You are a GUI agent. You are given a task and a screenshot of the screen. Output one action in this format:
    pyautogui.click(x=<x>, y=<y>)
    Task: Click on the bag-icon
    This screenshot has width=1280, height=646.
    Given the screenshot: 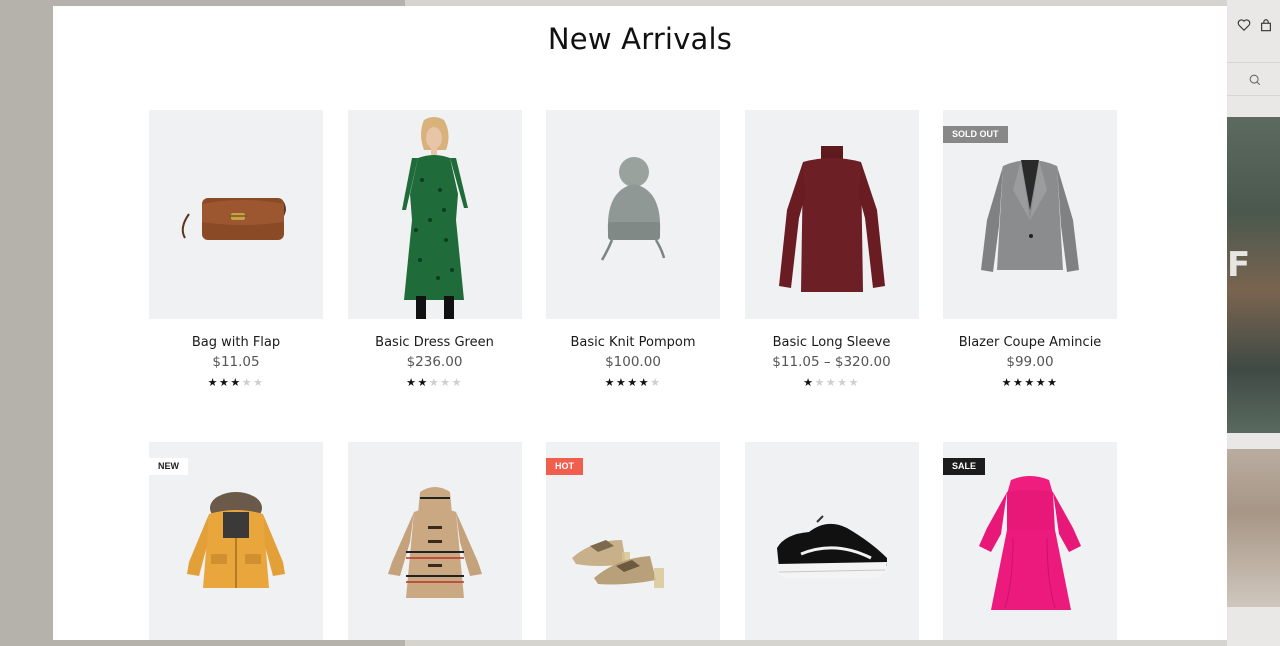 What is the action you would take?
    pyautogui.click(x=1266, y=25)
    